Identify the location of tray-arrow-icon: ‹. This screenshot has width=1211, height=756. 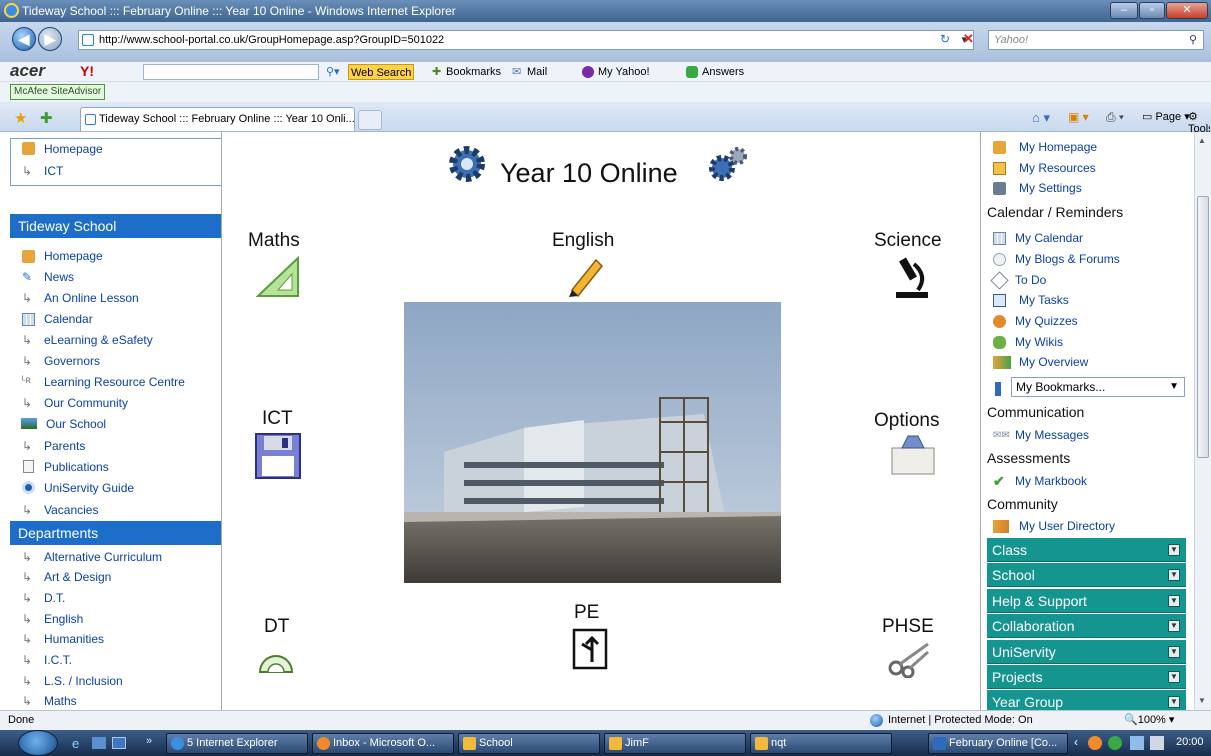
(1076, 742).